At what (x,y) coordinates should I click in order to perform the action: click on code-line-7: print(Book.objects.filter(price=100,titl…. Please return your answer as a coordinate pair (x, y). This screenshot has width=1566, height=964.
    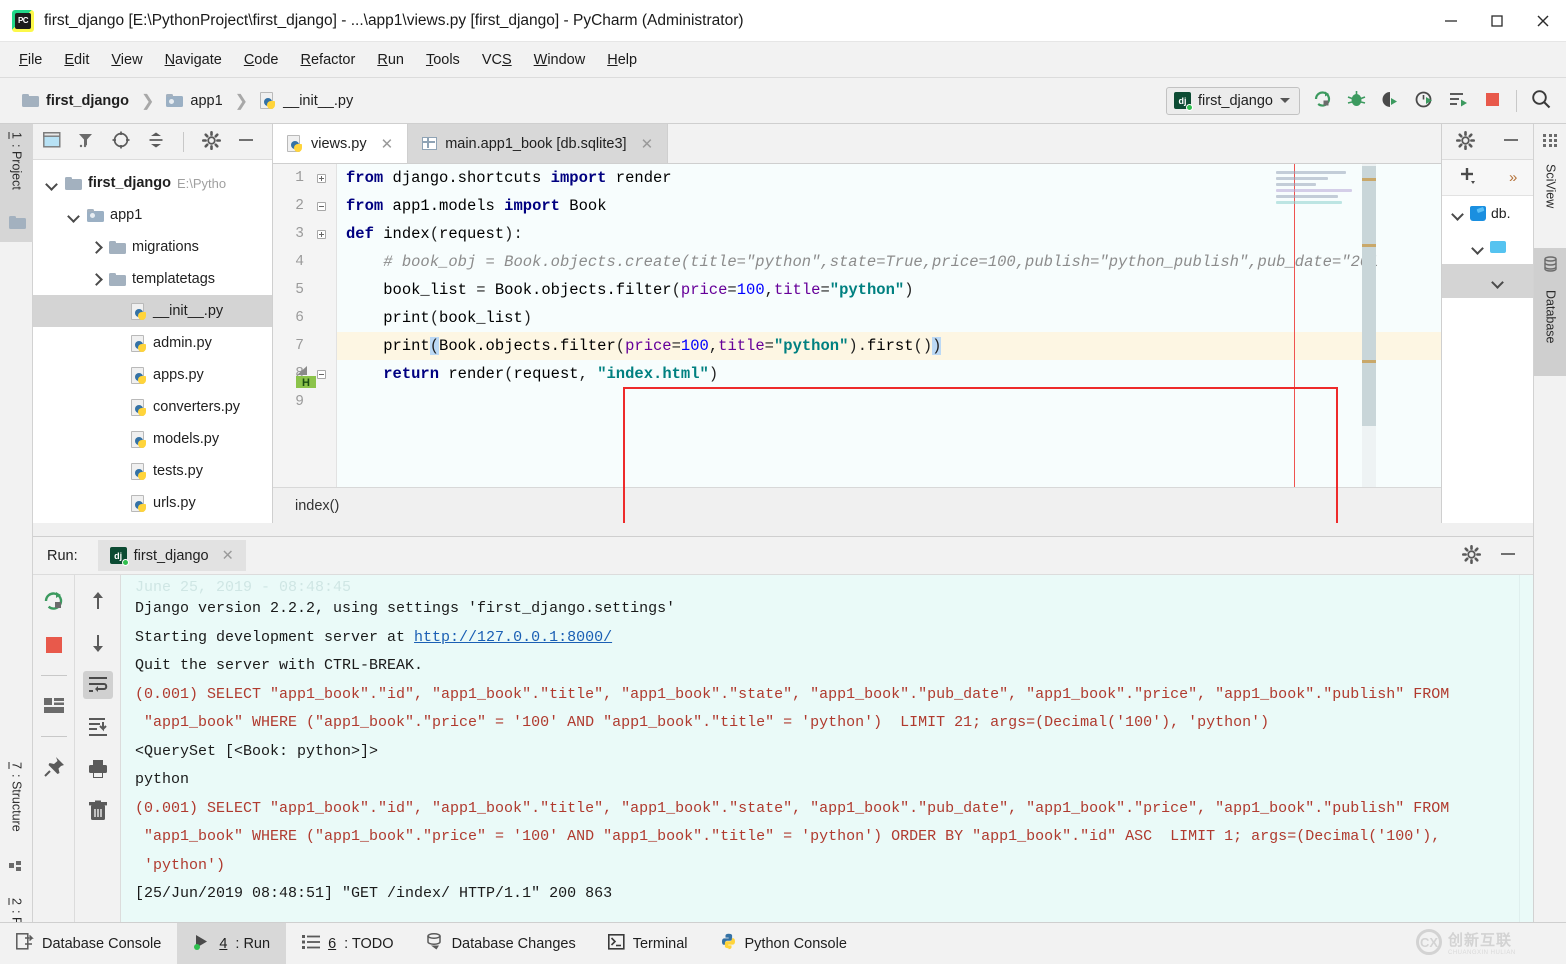
    Looking at the image, I should click on (889, 346).